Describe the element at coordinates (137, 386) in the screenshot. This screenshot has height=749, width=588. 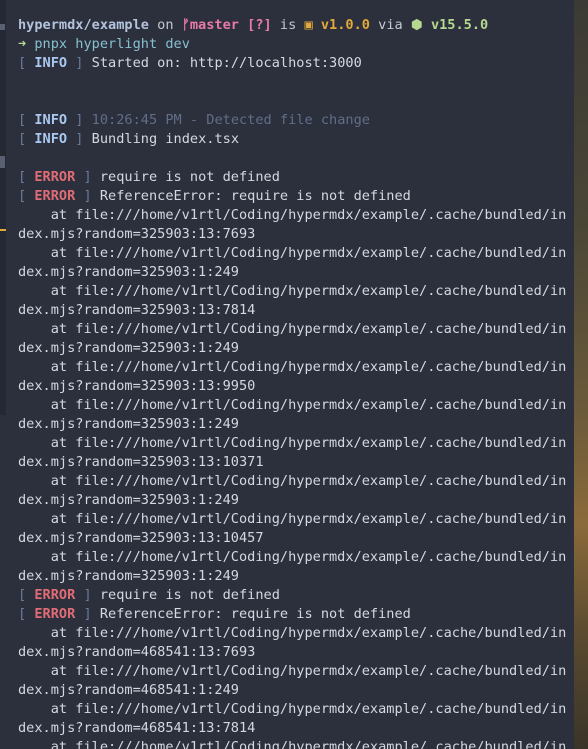
I see `stack-trace-line: dex.mjs?random=325903:13:9950` at that location.